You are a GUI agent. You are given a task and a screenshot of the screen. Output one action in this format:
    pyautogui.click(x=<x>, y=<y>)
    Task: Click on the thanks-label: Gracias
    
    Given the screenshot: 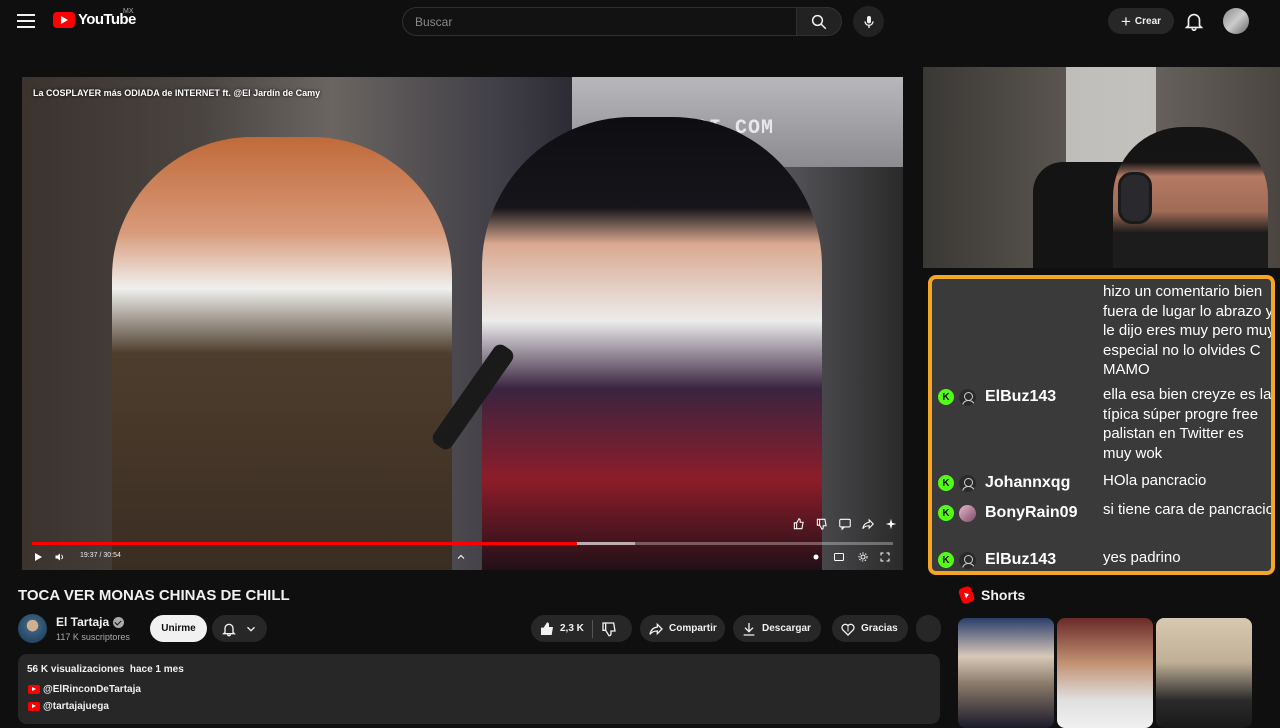 What is the action you would take?
    pyautogui.click(x=879, y=628)
    